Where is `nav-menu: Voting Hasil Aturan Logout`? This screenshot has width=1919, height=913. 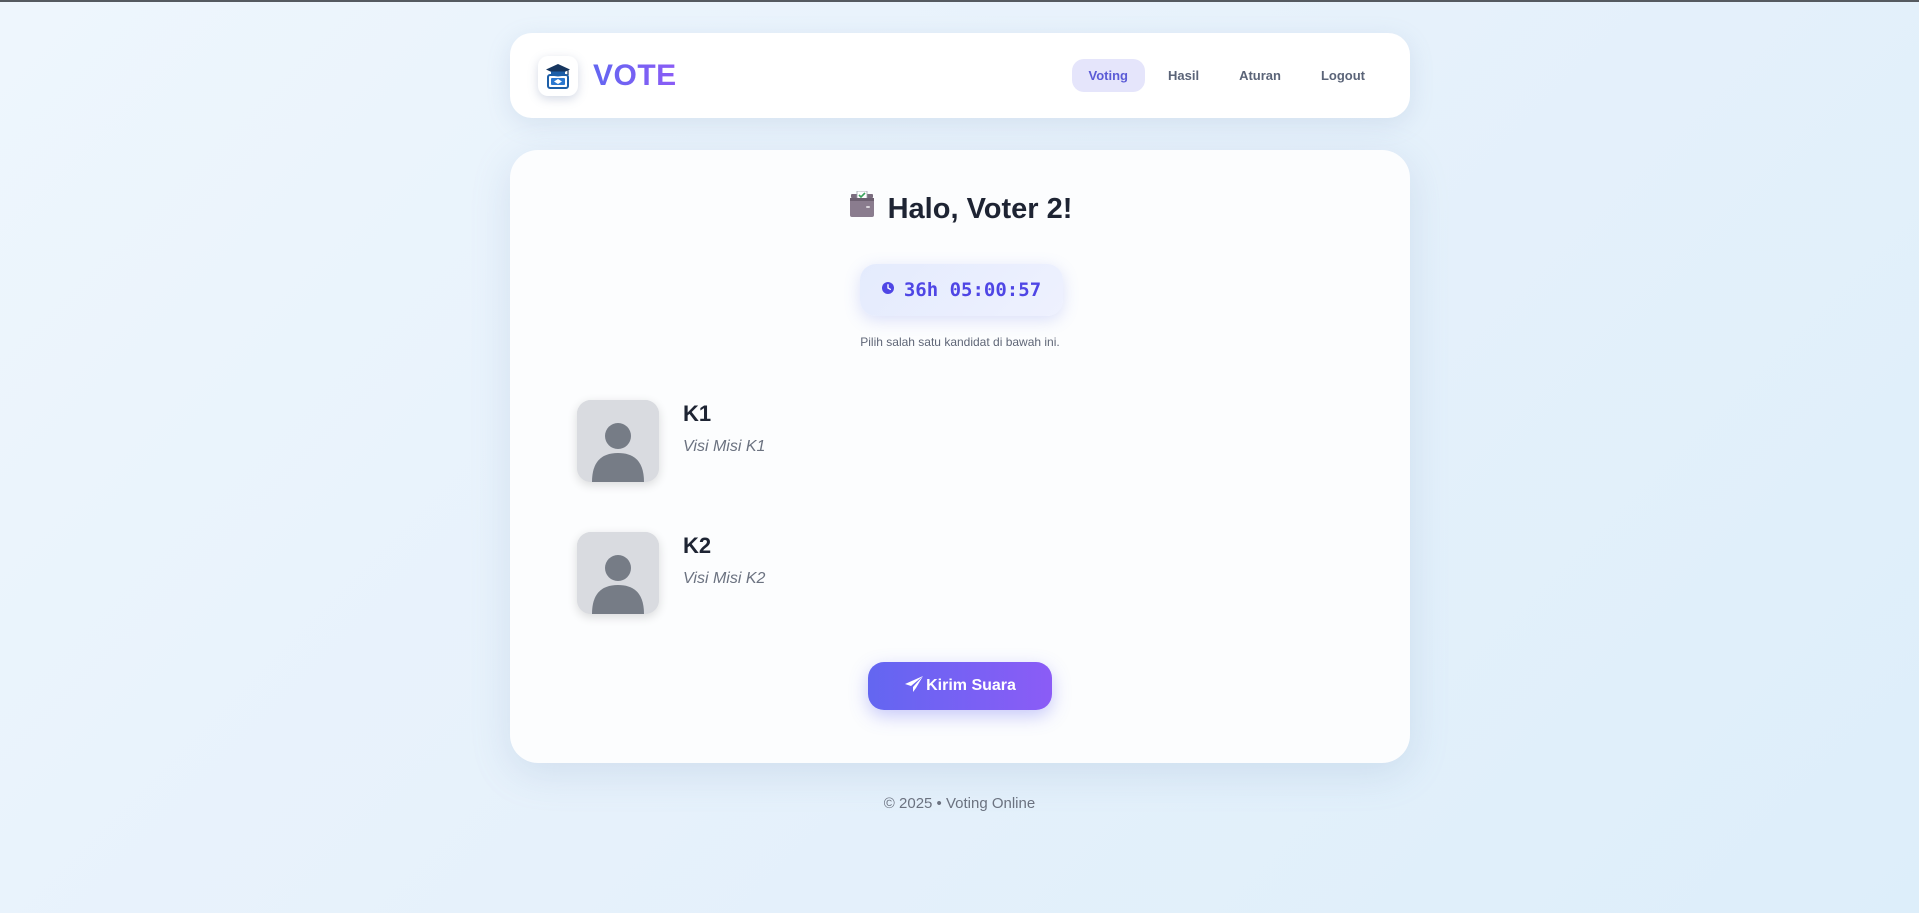 nav-menu: Voting Hasil Aturan Logout is located at coordinates (1227, 75).